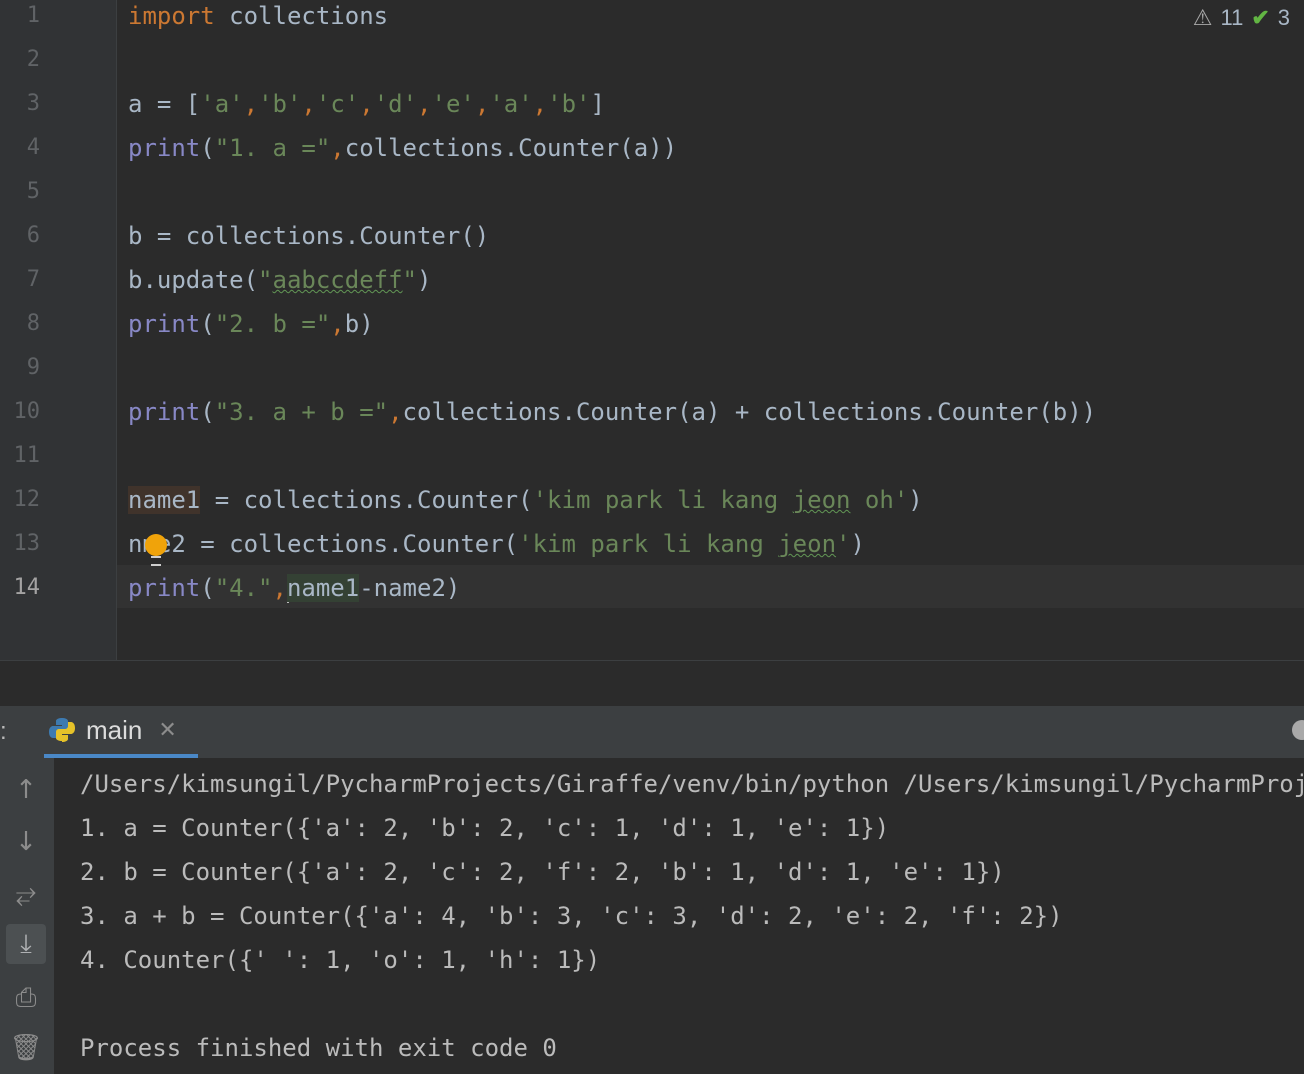  What do you see at coordinates (652, 683) in the screenshot?
I see `panel-splitter` at bounding box center [652, 683].